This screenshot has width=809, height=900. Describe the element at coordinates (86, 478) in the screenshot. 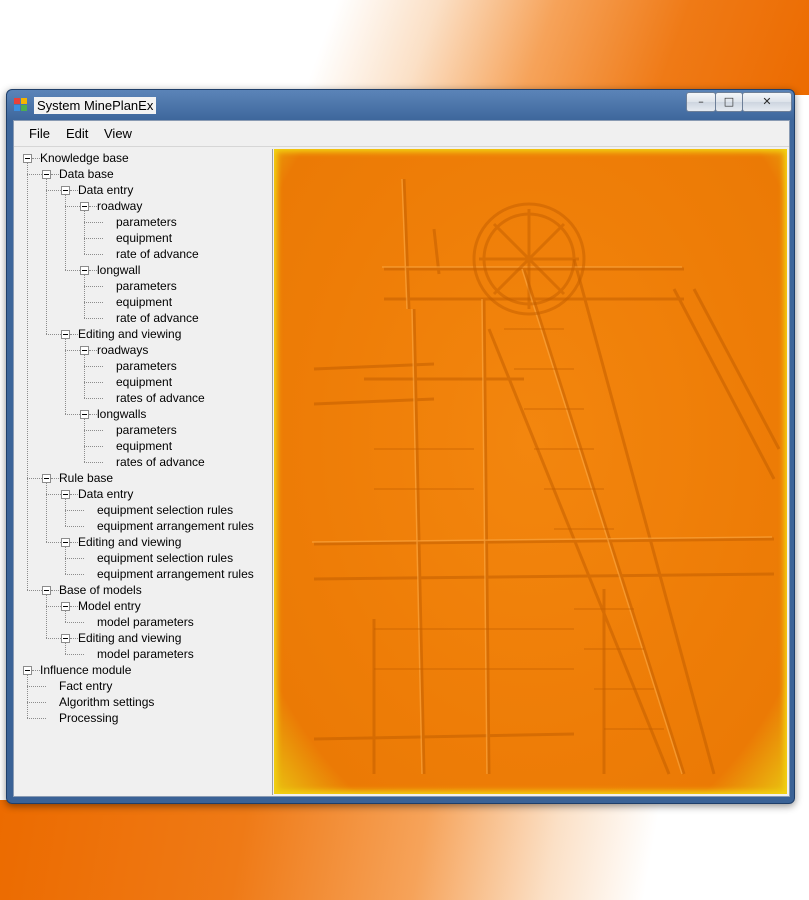

I see `tree-item: Rule base` at that location.